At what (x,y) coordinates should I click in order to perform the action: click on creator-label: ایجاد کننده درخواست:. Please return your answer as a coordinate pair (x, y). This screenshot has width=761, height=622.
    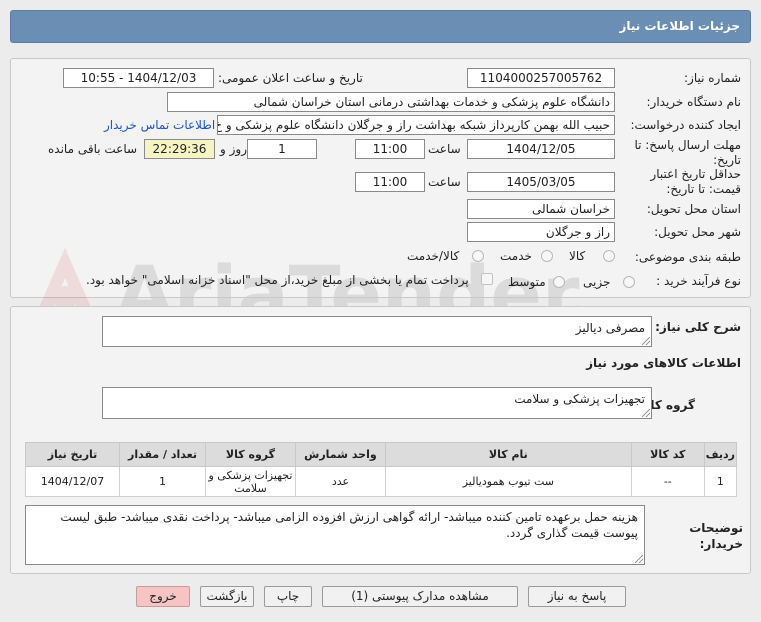
    Looking at the image, I should click on (685, 125).